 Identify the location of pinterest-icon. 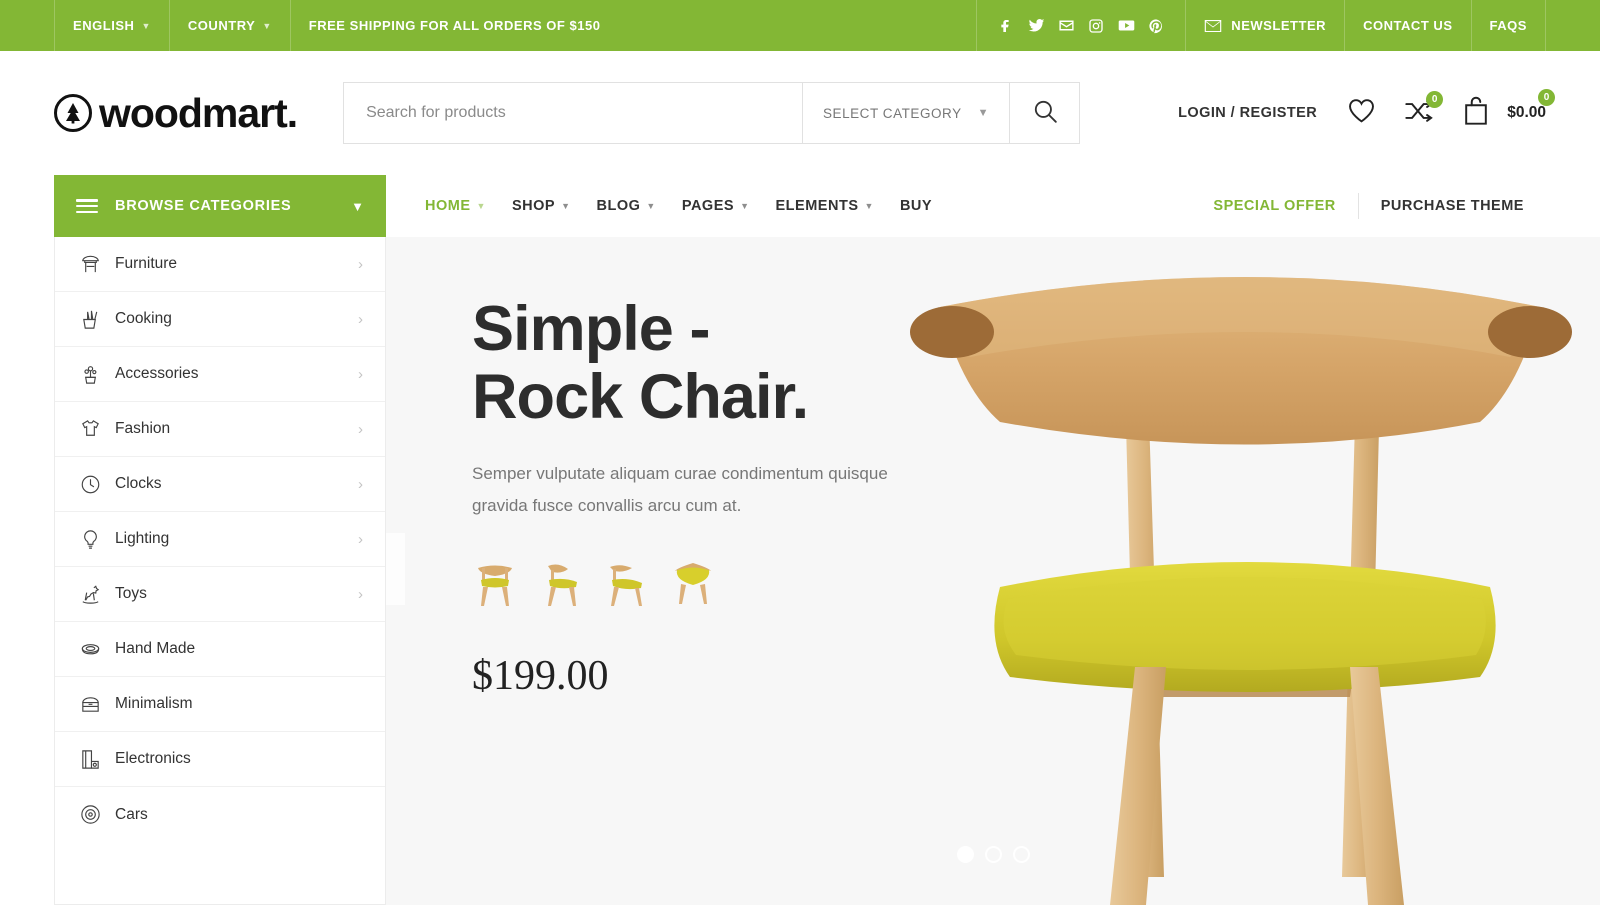
(1156, 26).